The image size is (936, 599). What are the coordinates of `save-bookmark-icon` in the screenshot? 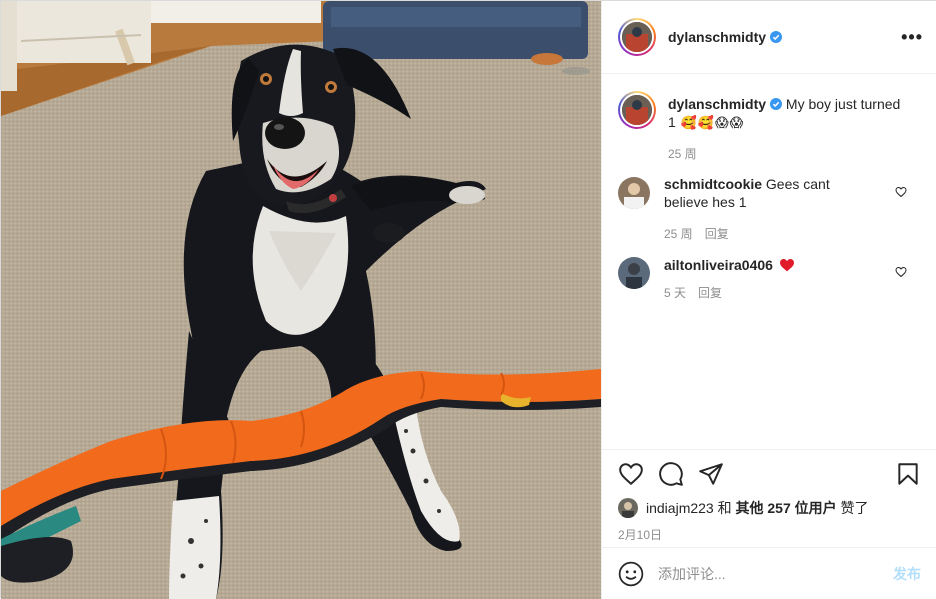 It's located at (908, 474).